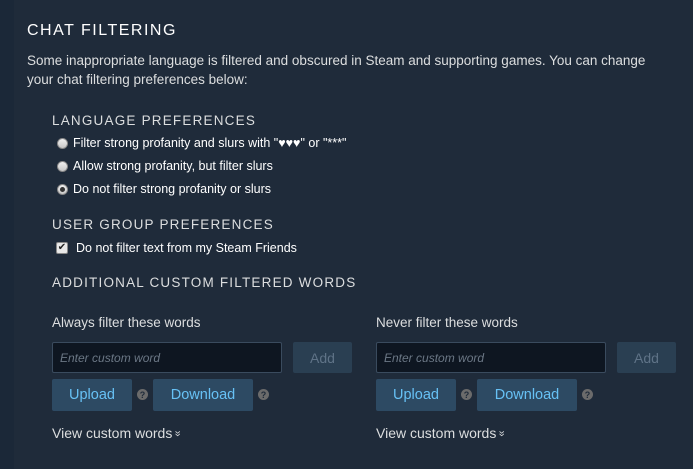 The image size is (693, 469). What do you see at coordinates (62, 248) in the screenshot?
I see `checkbox-checked-icon: ✔` at bounding box center [62, 248].